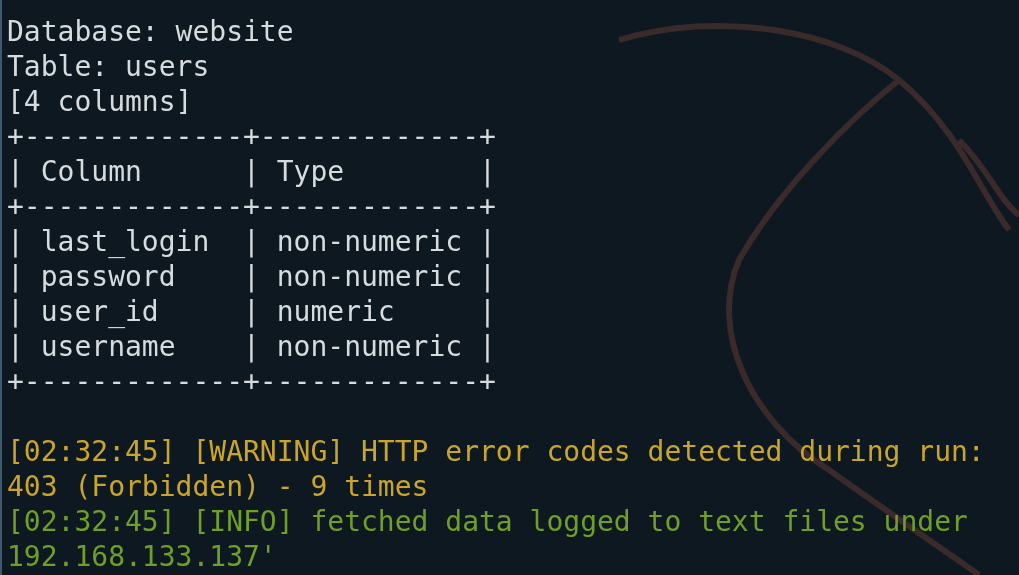 The height and width of the screenshot is (575, 1019). I want to click on terminal-output-line: | Column | Type |, so click(251, 171).